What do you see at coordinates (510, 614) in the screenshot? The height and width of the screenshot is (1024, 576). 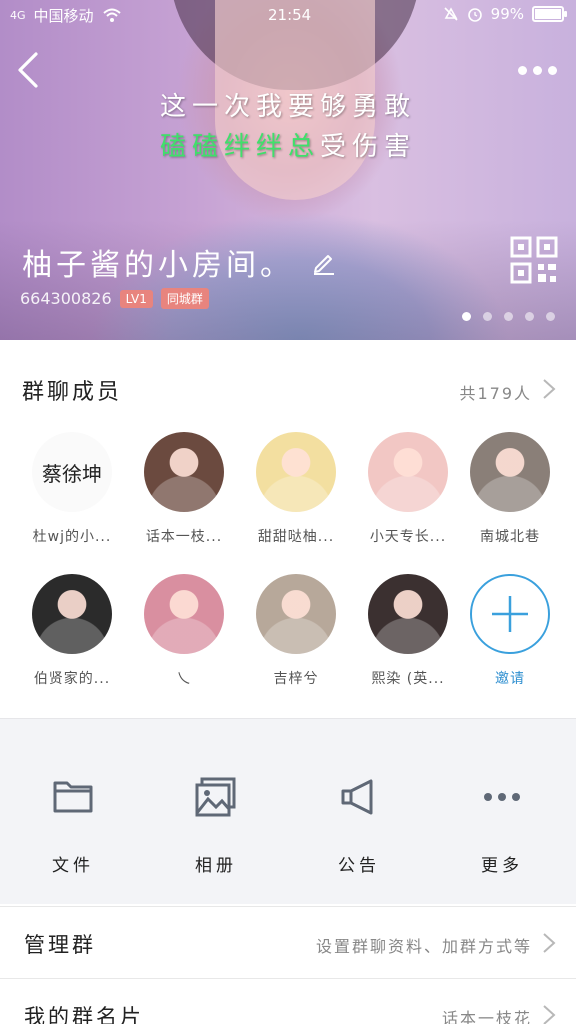 I see `plus-icon` at bounding box center [510, 614].